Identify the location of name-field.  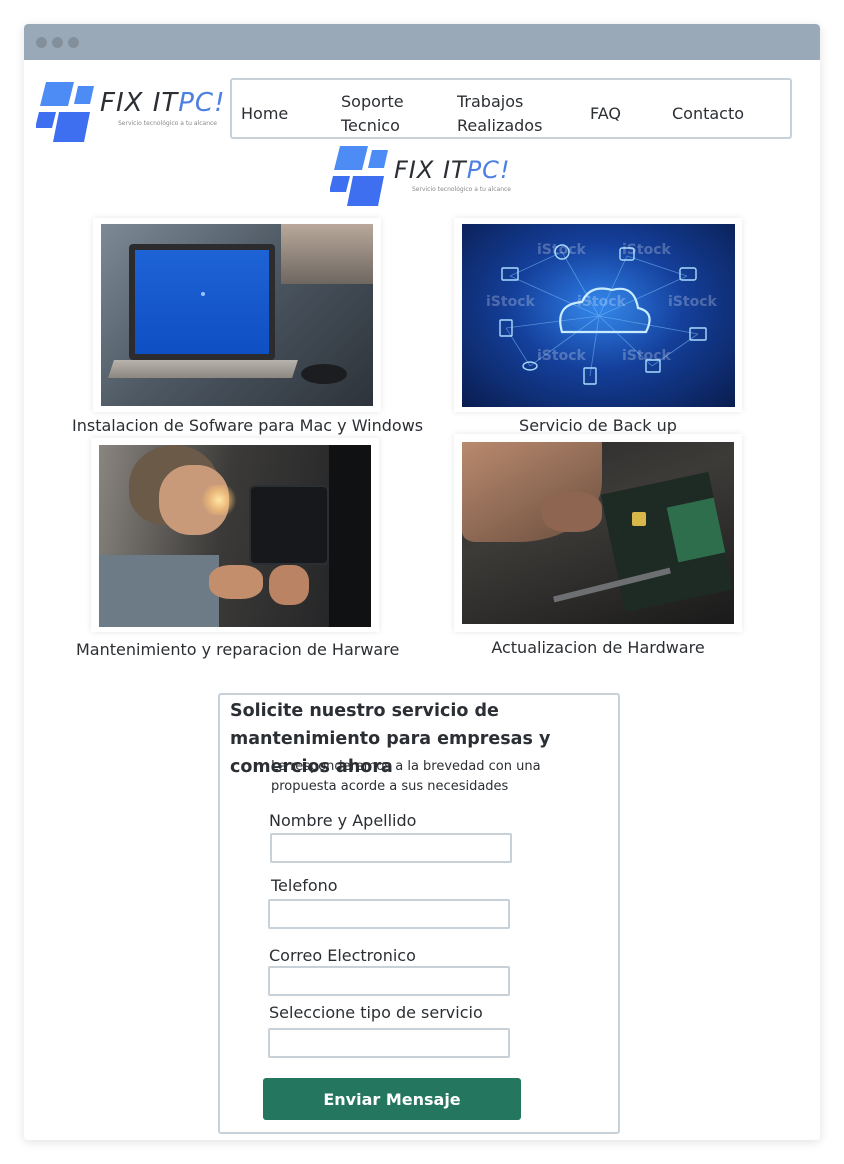
(391, 848).